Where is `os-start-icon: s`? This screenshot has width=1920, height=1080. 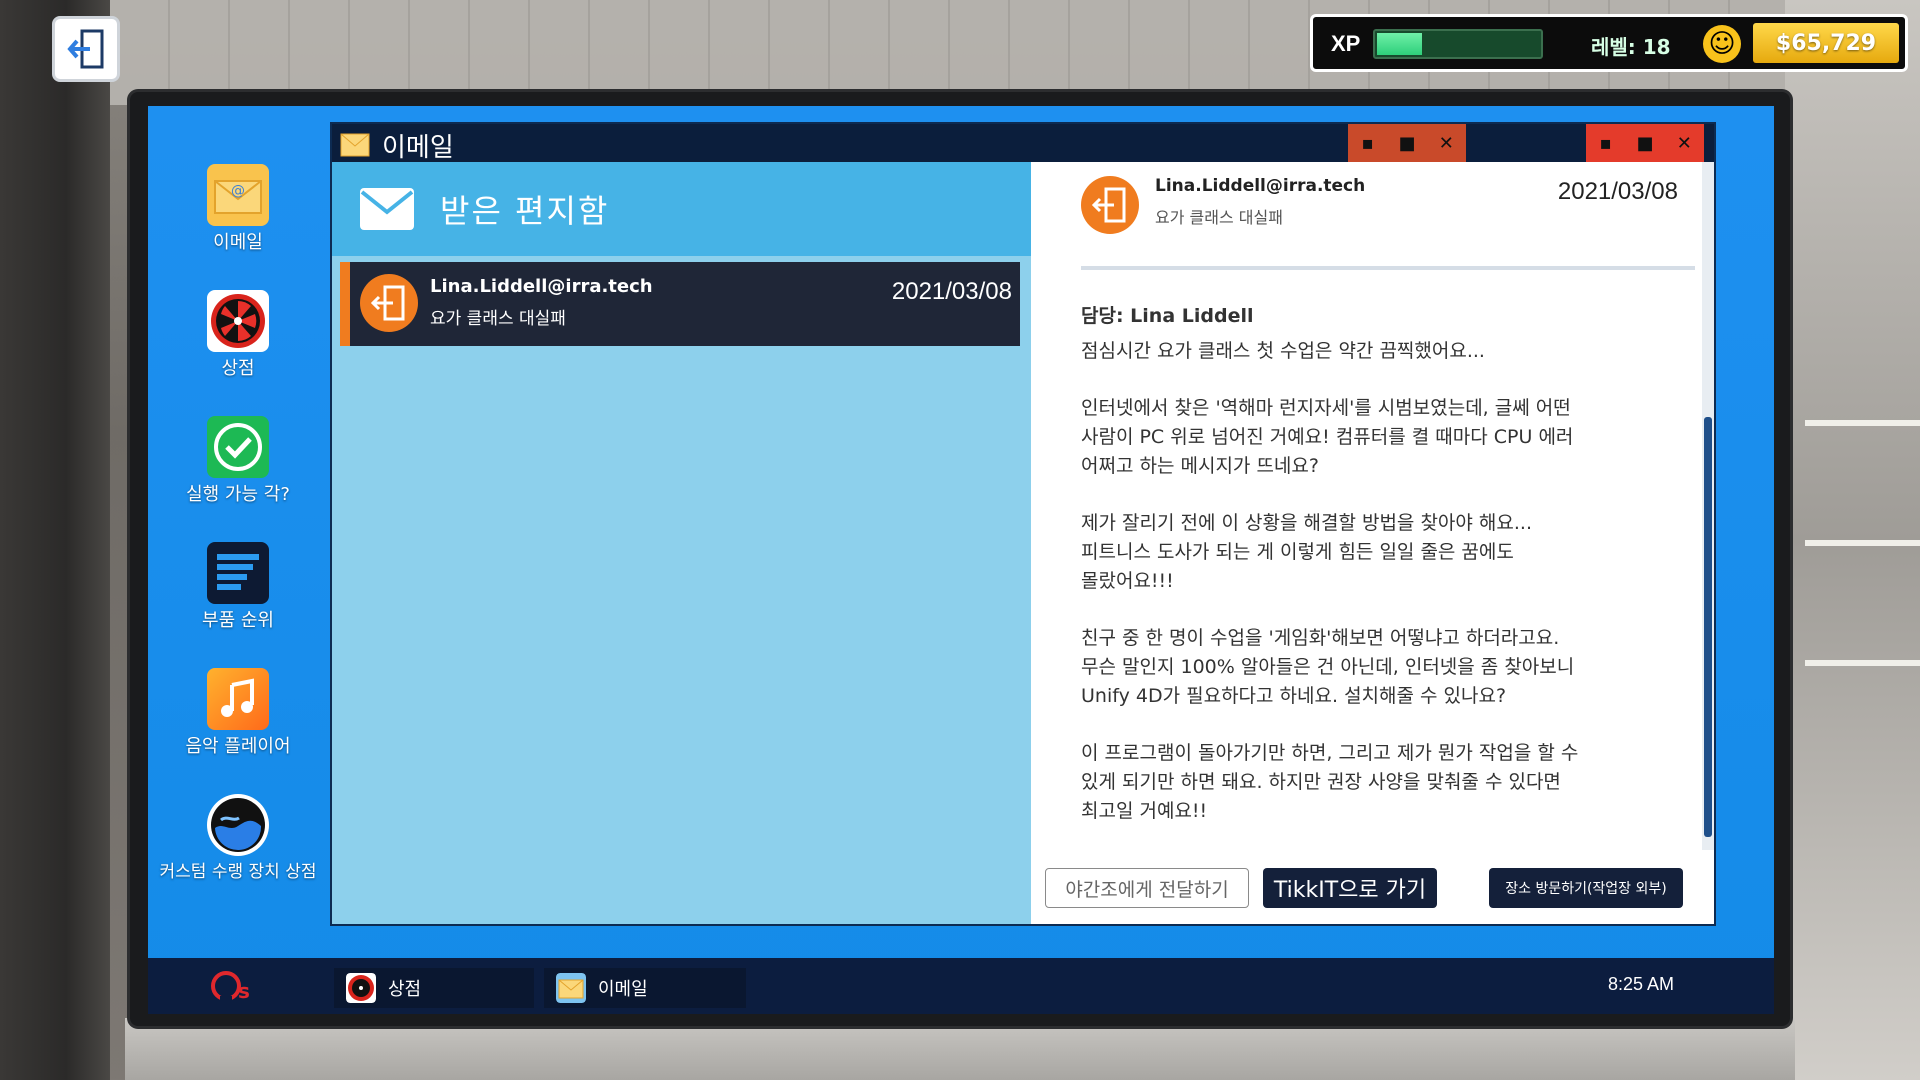
os-start-icon: s is located at coordinates (236, 986).